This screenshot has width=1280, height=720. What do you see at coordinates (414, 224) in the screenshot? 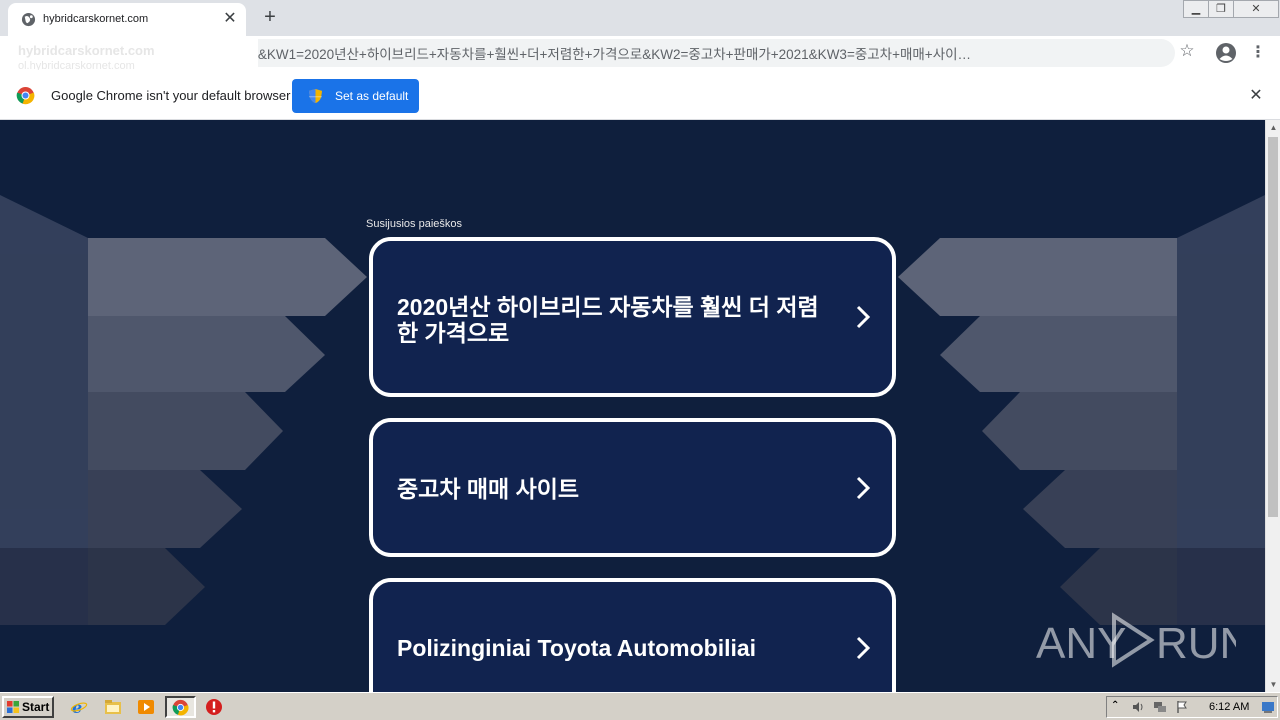
I see `related-searches-label: Susijusios paieškos` at bounding box center [414, 224].